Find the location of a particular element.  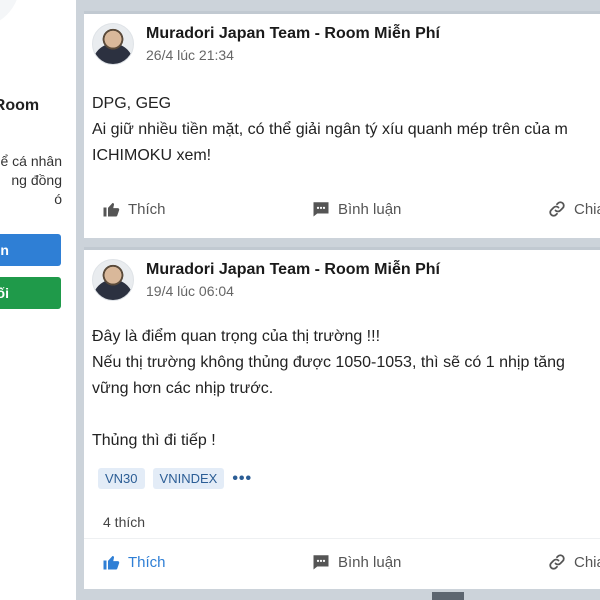

primary-action-label: in is located at coordinates (4, 250).